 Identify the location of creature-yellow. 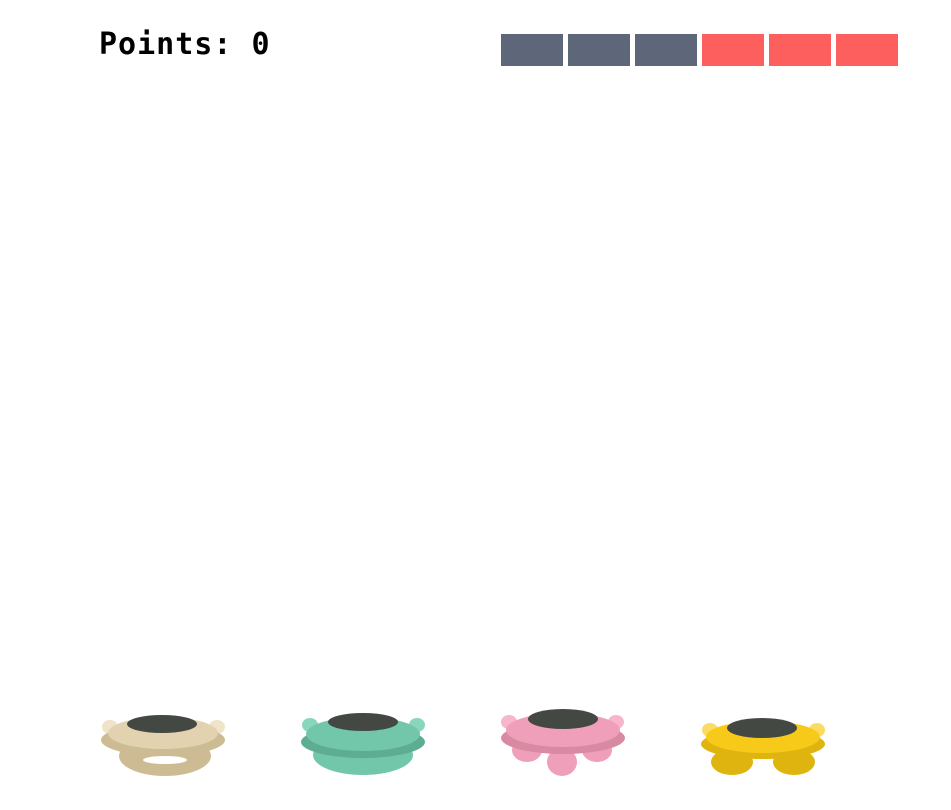
(765, 740).